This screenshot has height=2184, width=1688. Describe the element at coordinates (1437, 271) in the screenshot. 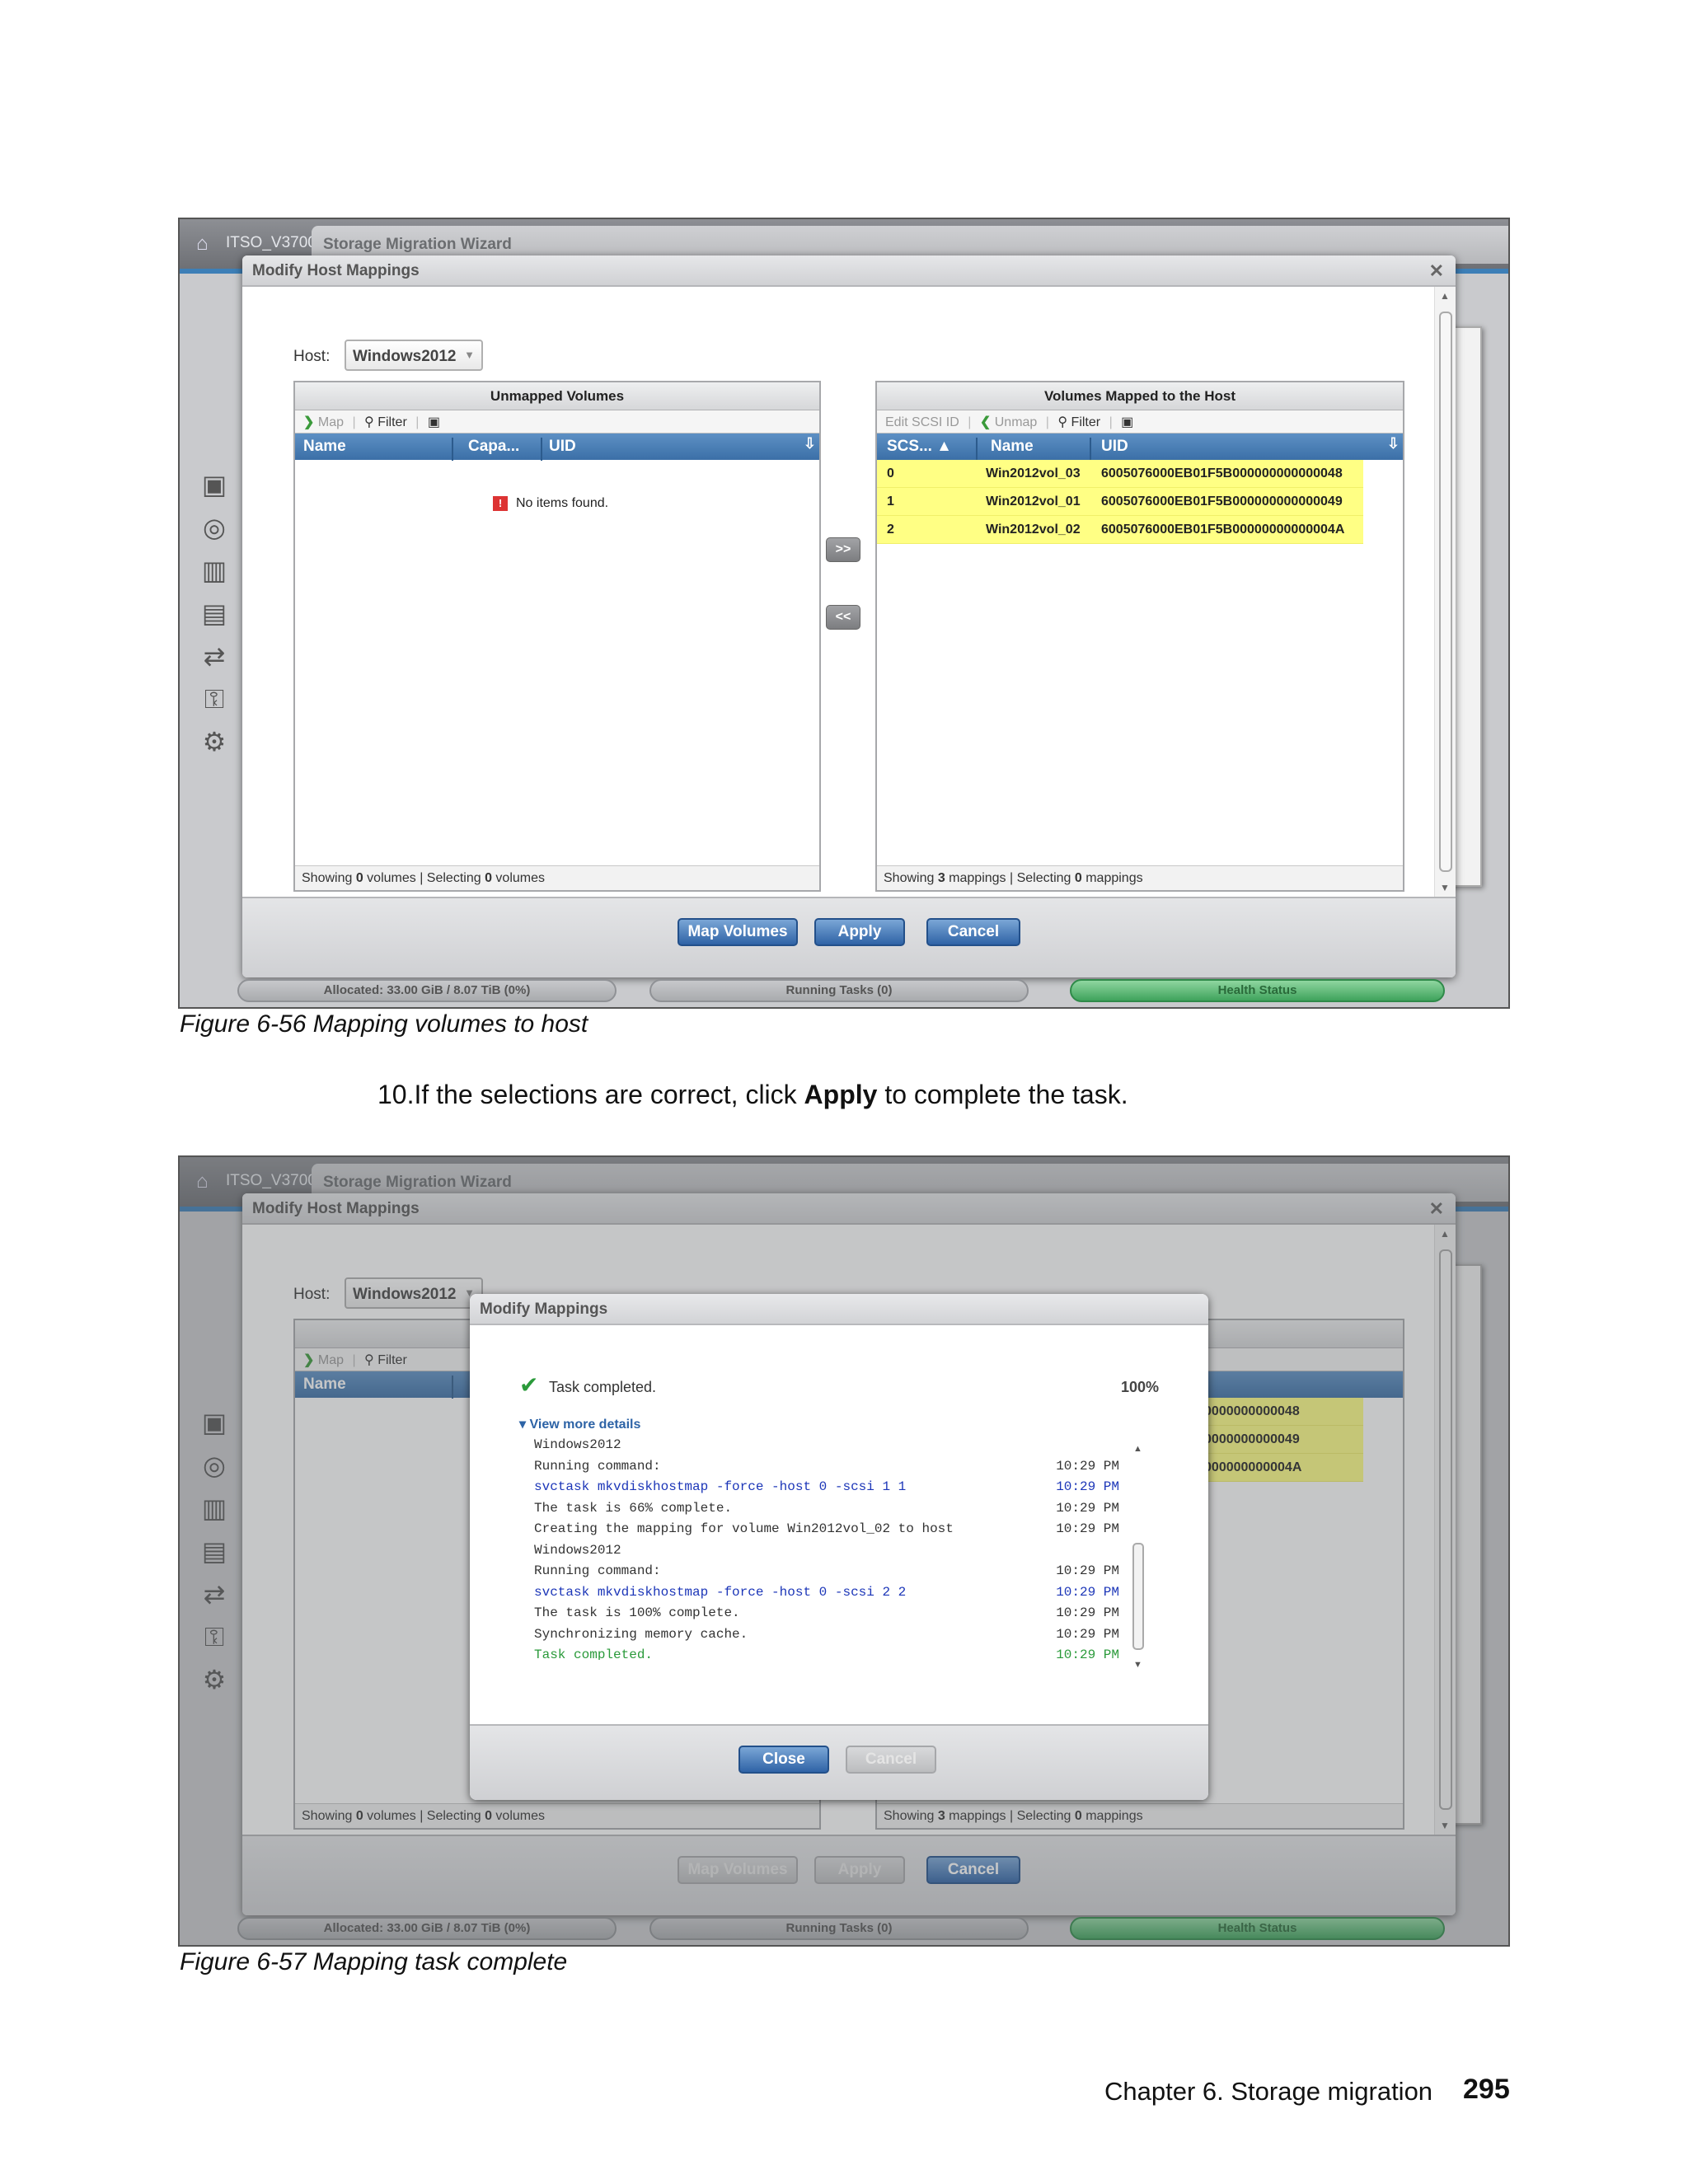

I see `dialog-close-icon: ✕` at that location.